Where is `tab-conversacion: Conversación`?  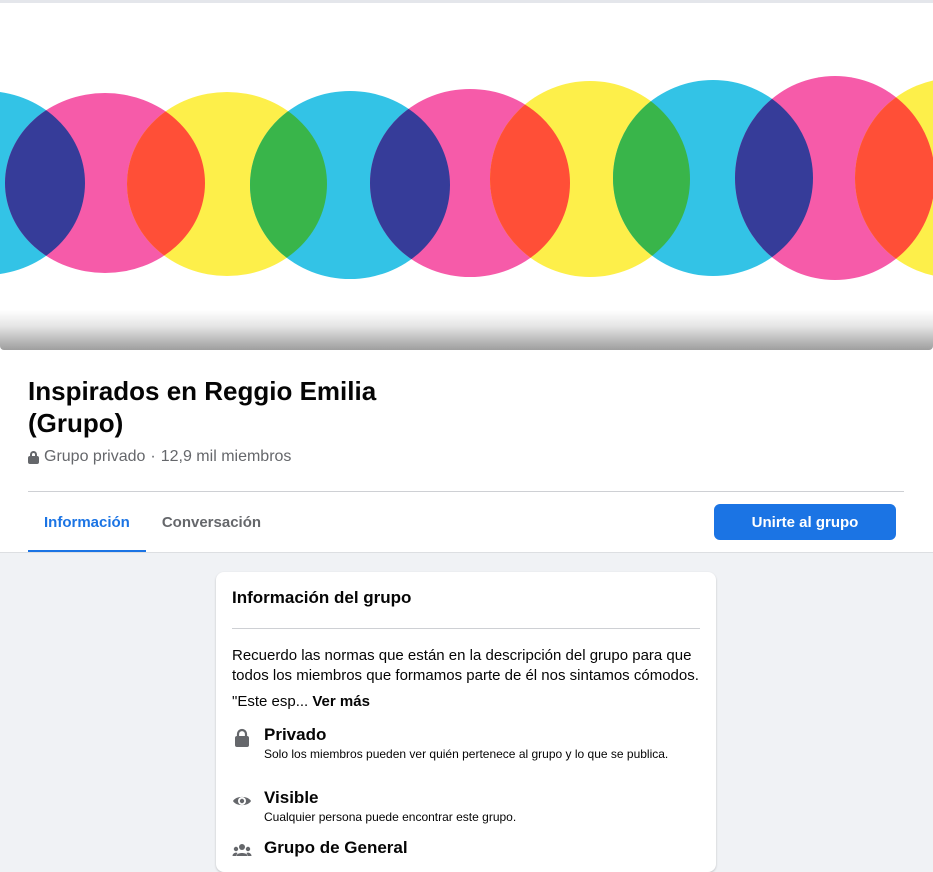
tab-conversacion: Conversación is located at coordinates (211, 522).